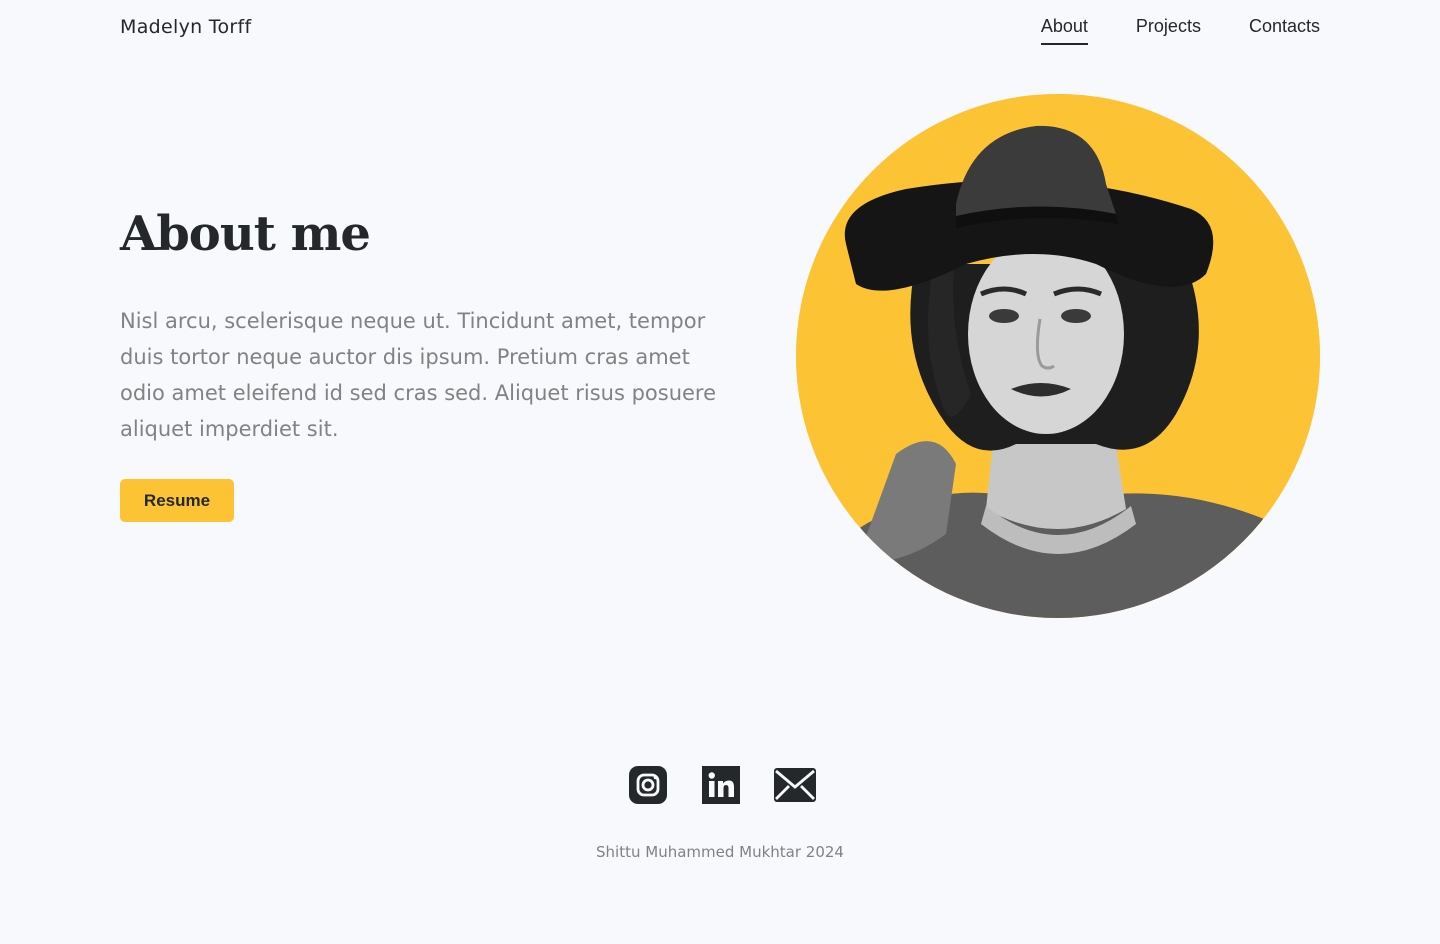 Image resolution: width=1440 pixels, height=944 pixels. I want to click on main-nav: About Projects Contacts, so click(1180, 30).